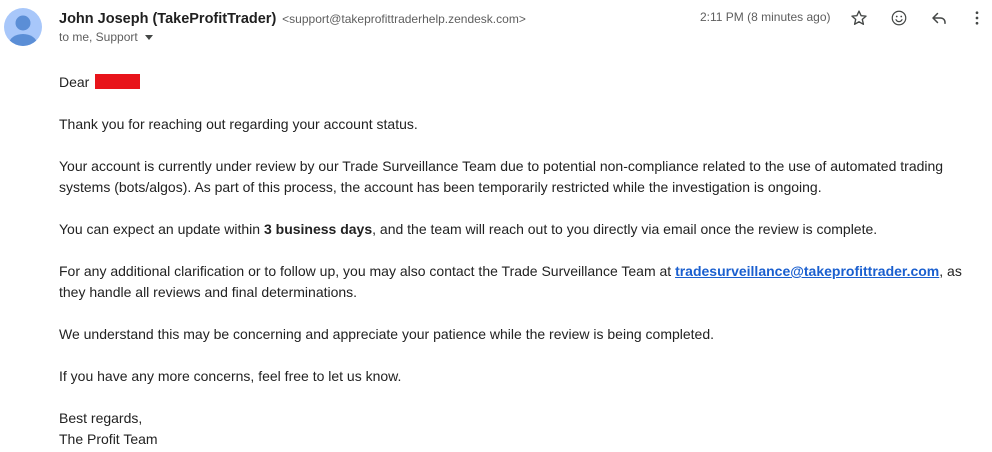  What do you see at coordinates (977, 18) in the screenshot?
I see `more-vert-icon` at bounding box center [977, 18].